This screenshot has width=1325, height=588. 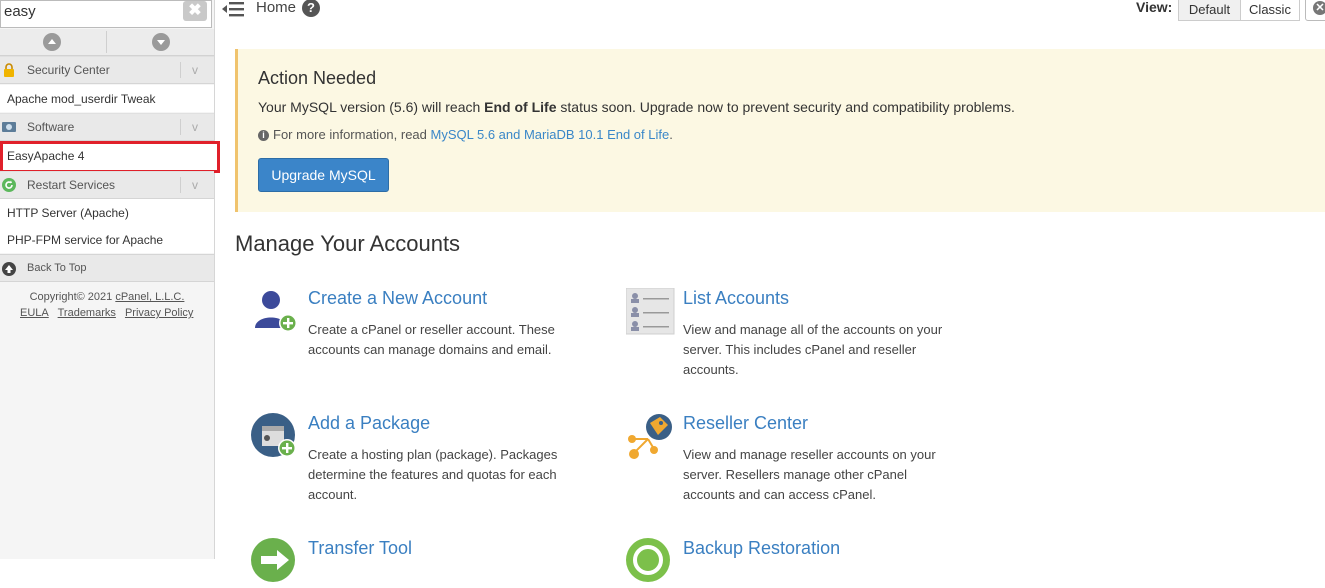 What do you see at coordinates (550, 134) in the screenshot?
I see `end-of-life-link: MySQL 5.6 and MariaDB 10.1 End of Life` at bounding box center [550, 134].